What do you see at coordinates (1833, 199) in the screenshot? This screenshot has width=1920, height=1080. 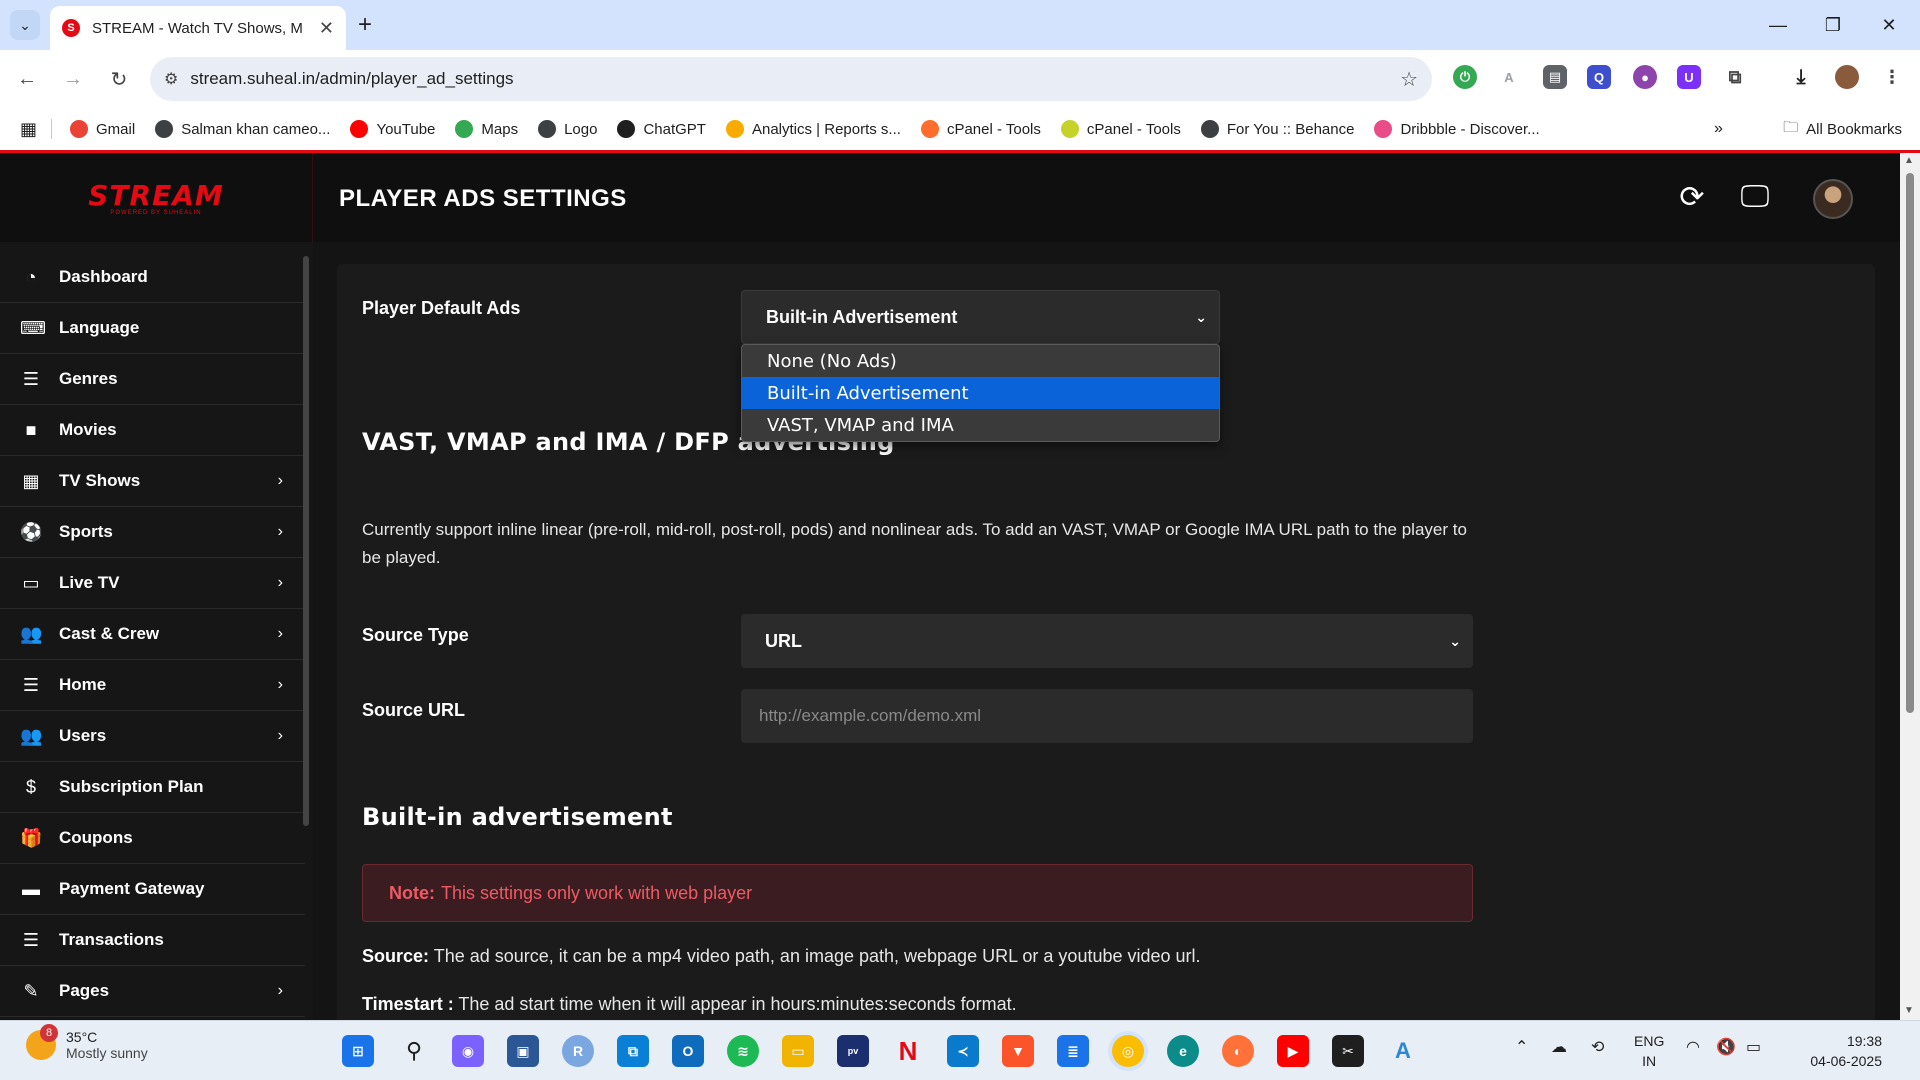 I see `admin-avatar` at bounding box center [1833, 199].